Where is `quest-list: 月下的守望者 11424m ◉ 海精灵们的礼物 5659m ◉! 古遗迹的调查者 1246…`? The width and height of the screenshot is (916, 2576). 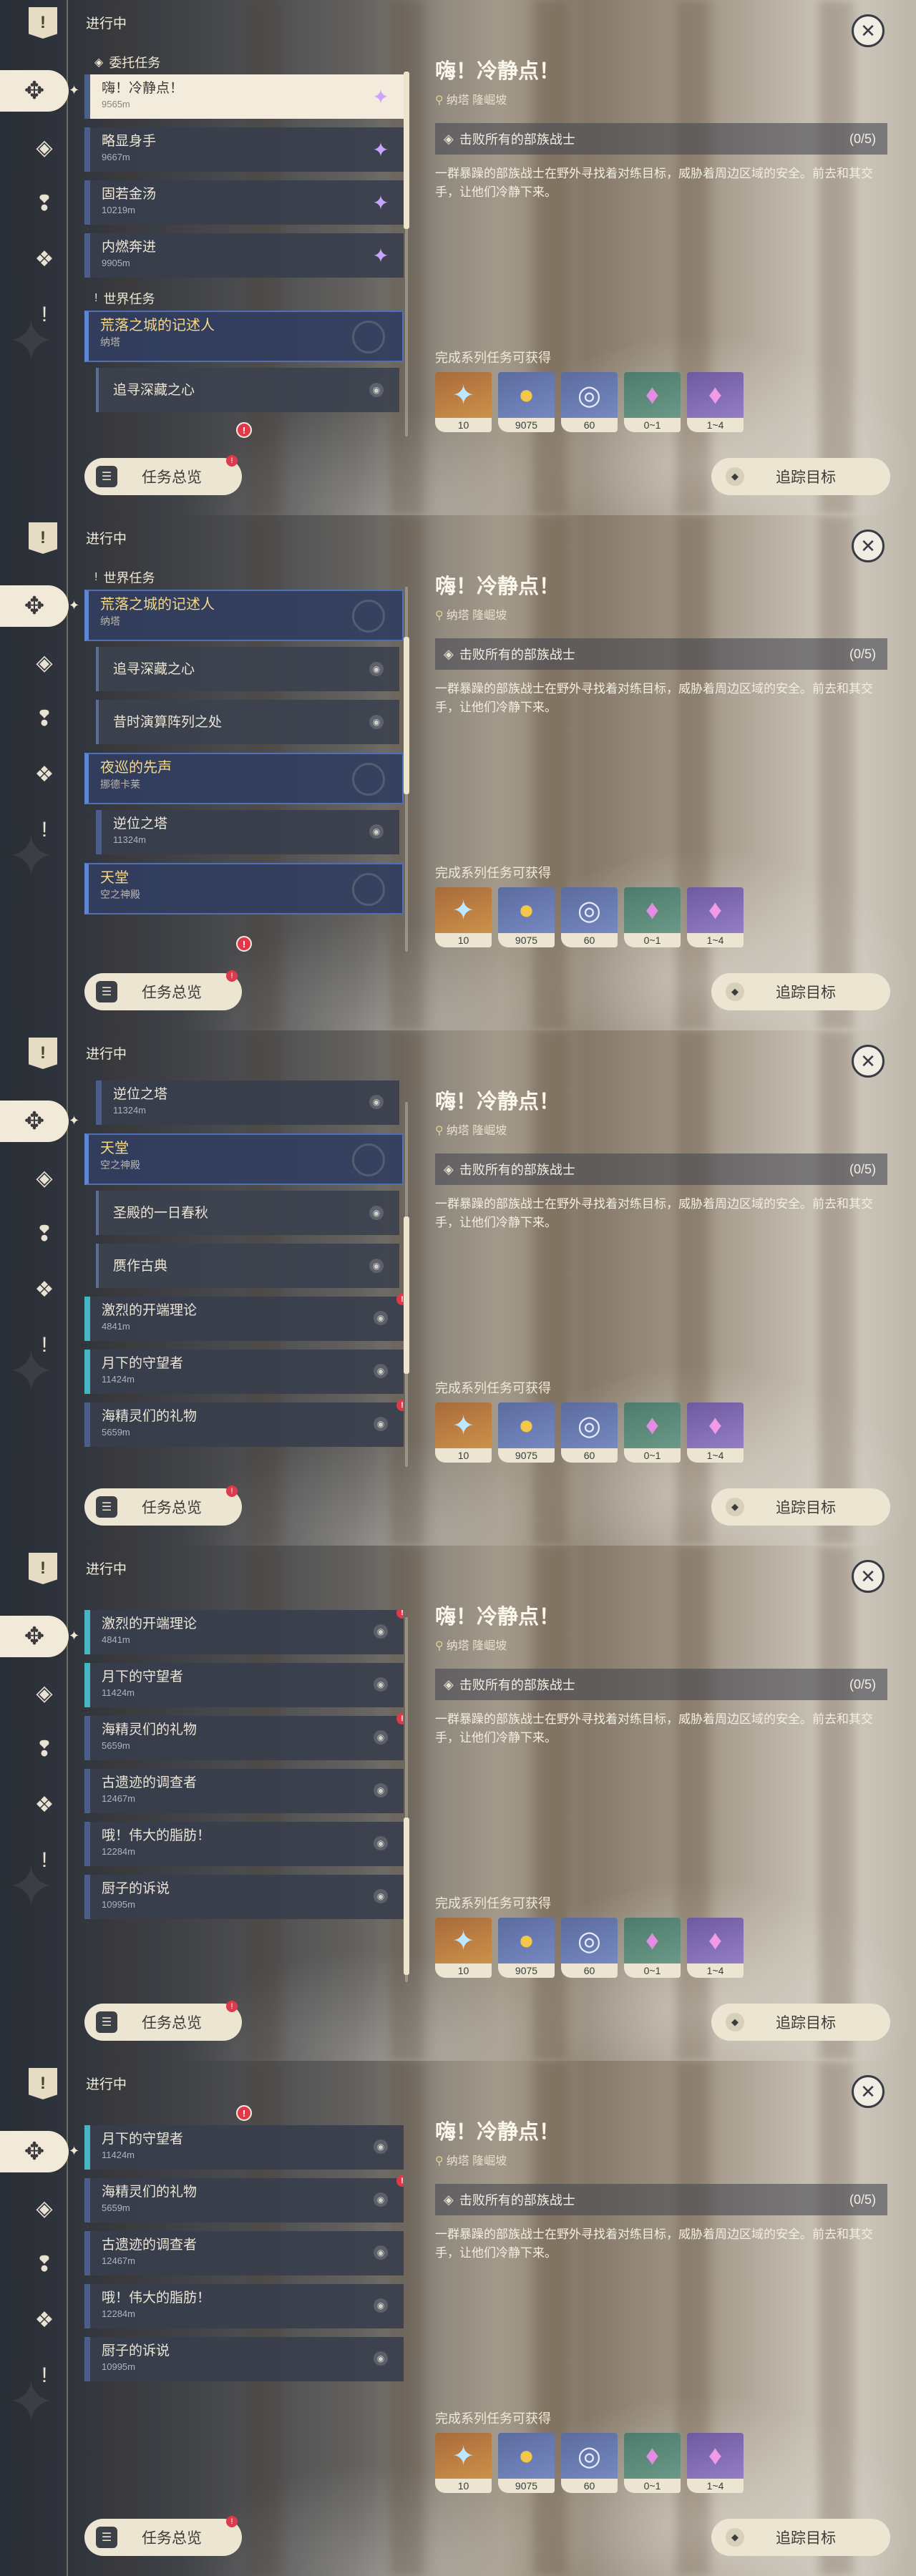
quest-list: 月下的守望者 11424m ◉ 海精灵们的礼物 5659m ◉! 古遗迹的调查者 1246… is located at coordinates (244, 2311).